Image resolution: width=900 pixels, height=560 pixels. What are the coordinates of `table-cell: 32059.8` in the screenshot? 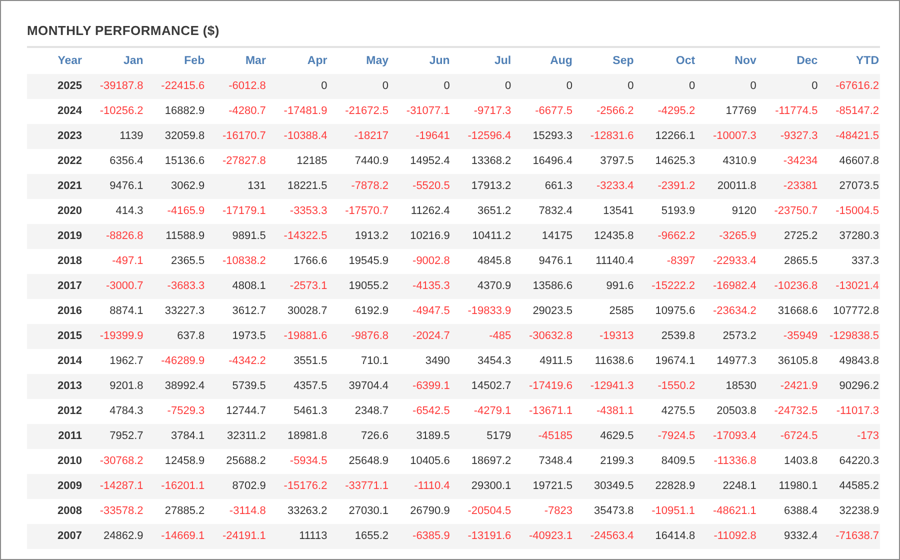 It's located at (175, 136).